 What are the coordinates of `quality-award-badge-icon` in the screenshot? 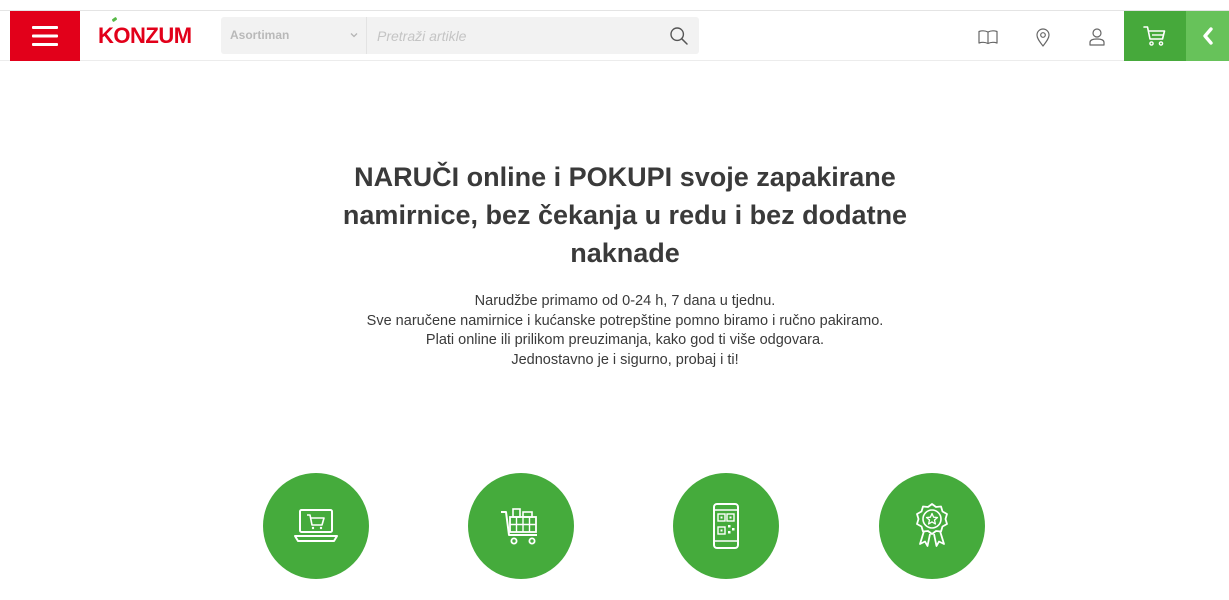 It's located at (932, 525).